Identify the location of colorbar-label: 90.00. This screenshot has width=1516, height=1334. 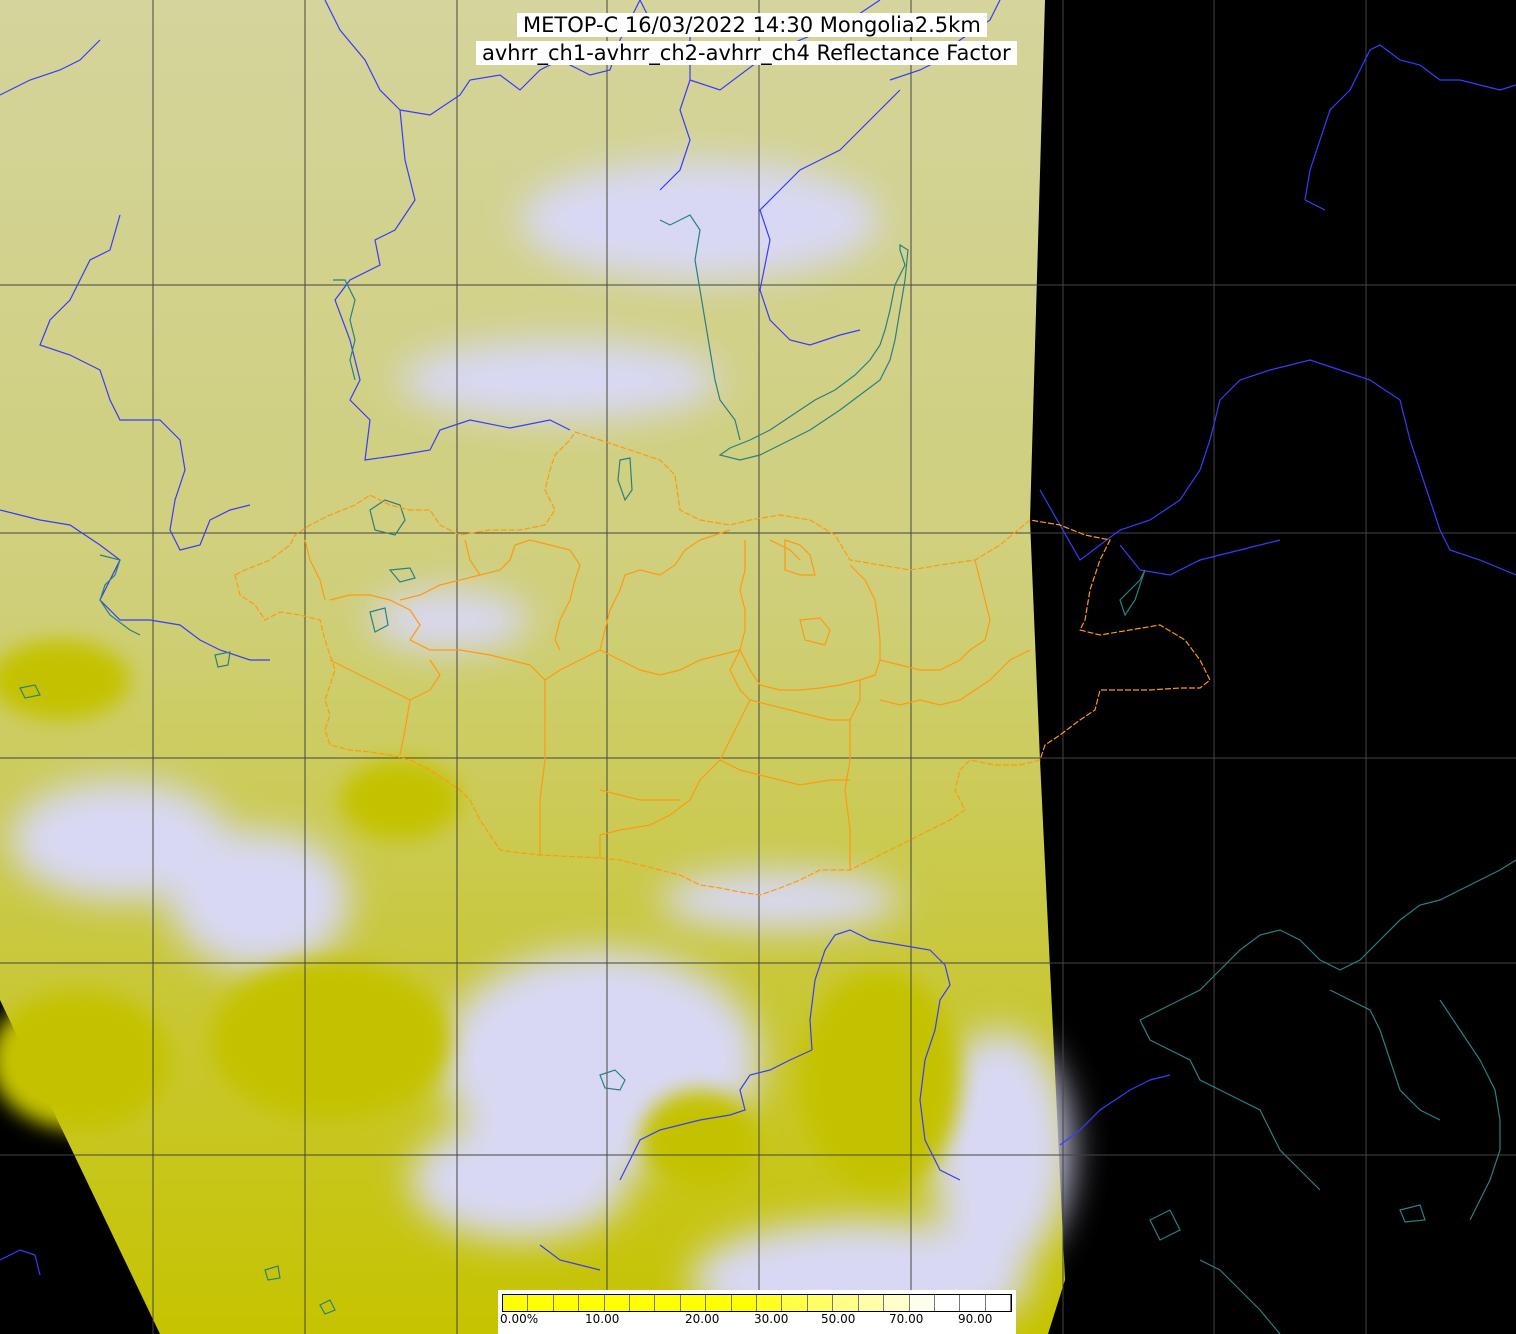
(975, 1319).